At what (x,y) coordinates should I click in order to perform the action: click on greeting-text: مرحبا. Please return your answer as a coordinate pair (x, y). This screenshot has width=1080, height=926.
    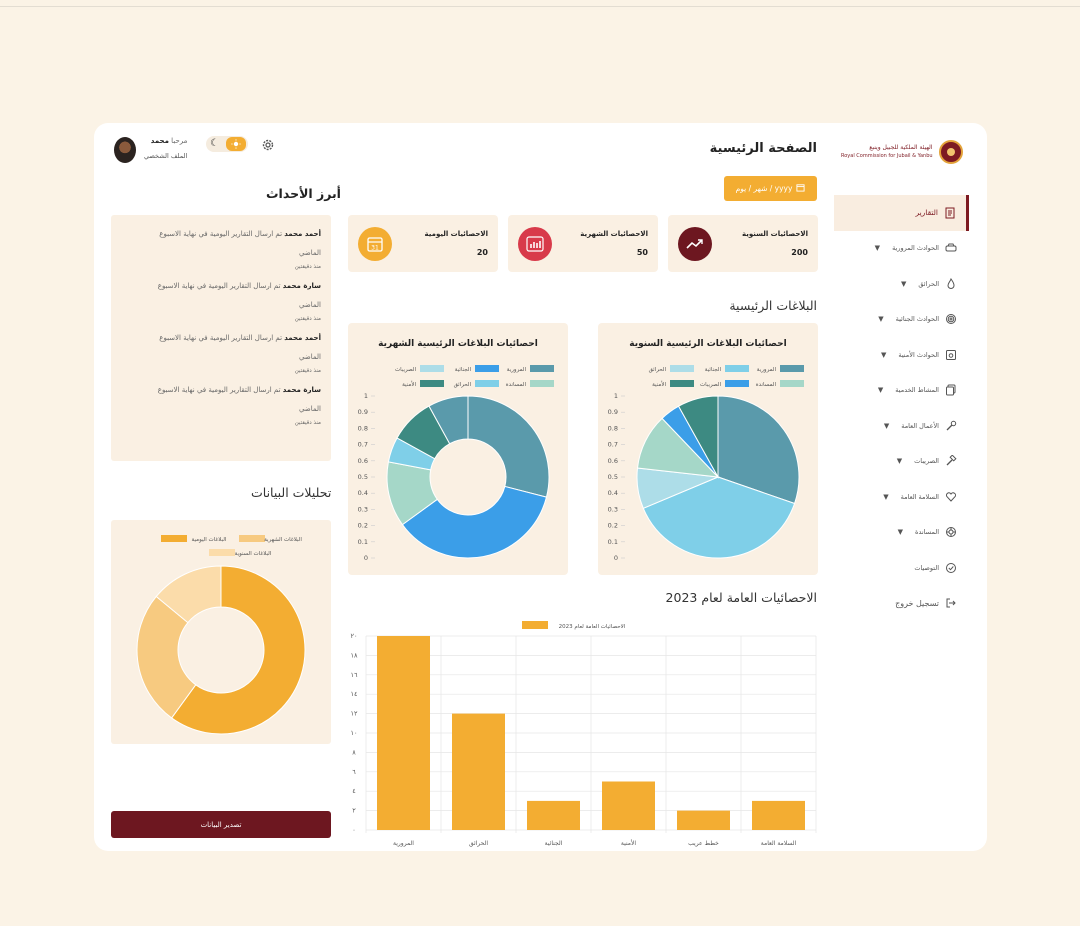
    Looking at the image, I should click on (179, 141).